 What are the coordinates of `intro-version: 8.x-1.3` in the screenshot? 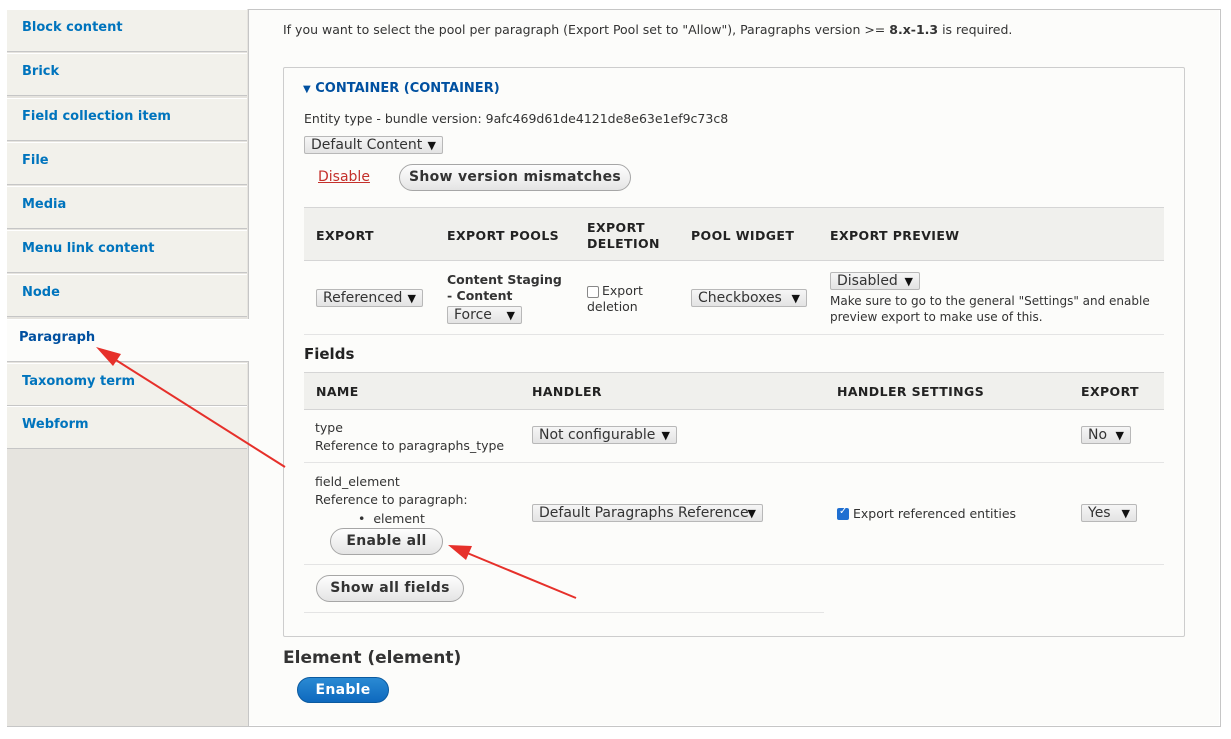 It's located at (914, 29).